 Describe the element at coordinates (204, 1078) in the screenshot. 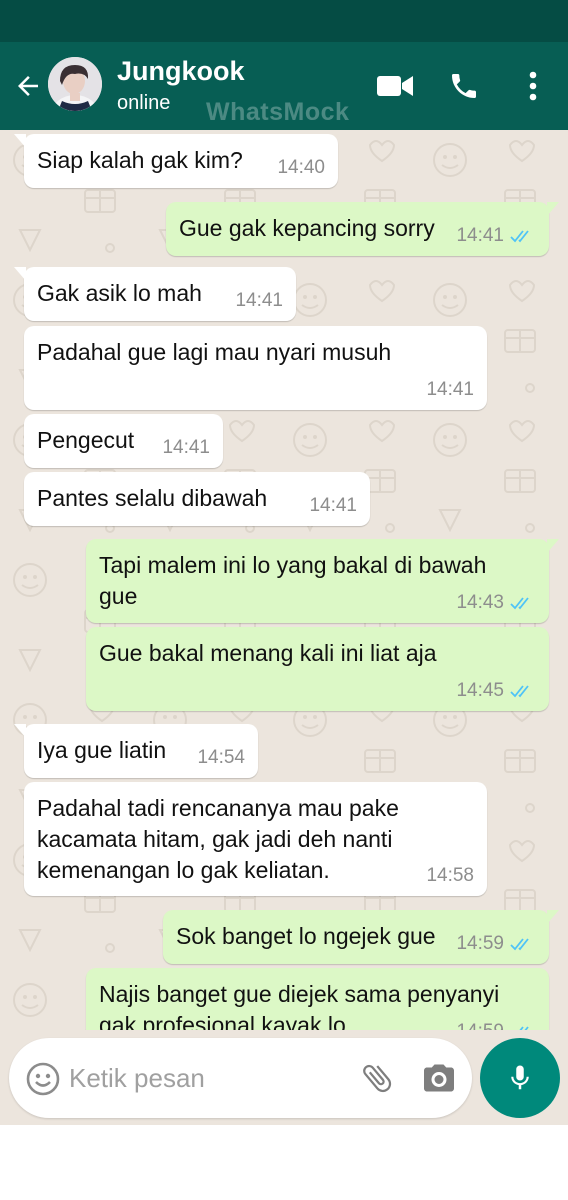

I see `message-input` at that location.